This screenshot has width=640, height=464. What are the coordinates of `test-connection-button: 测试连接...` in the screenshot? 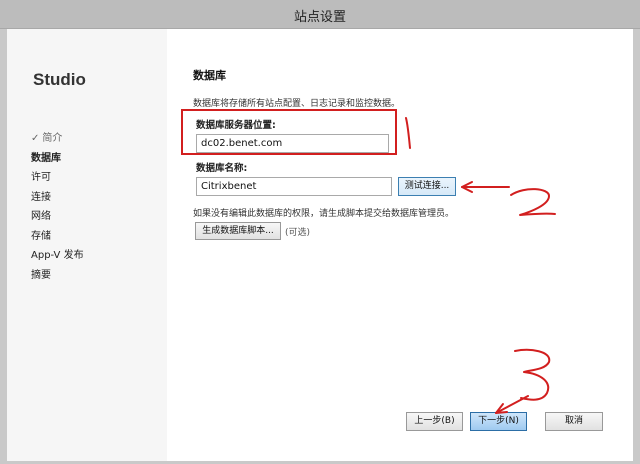 It's located at (427, 186).